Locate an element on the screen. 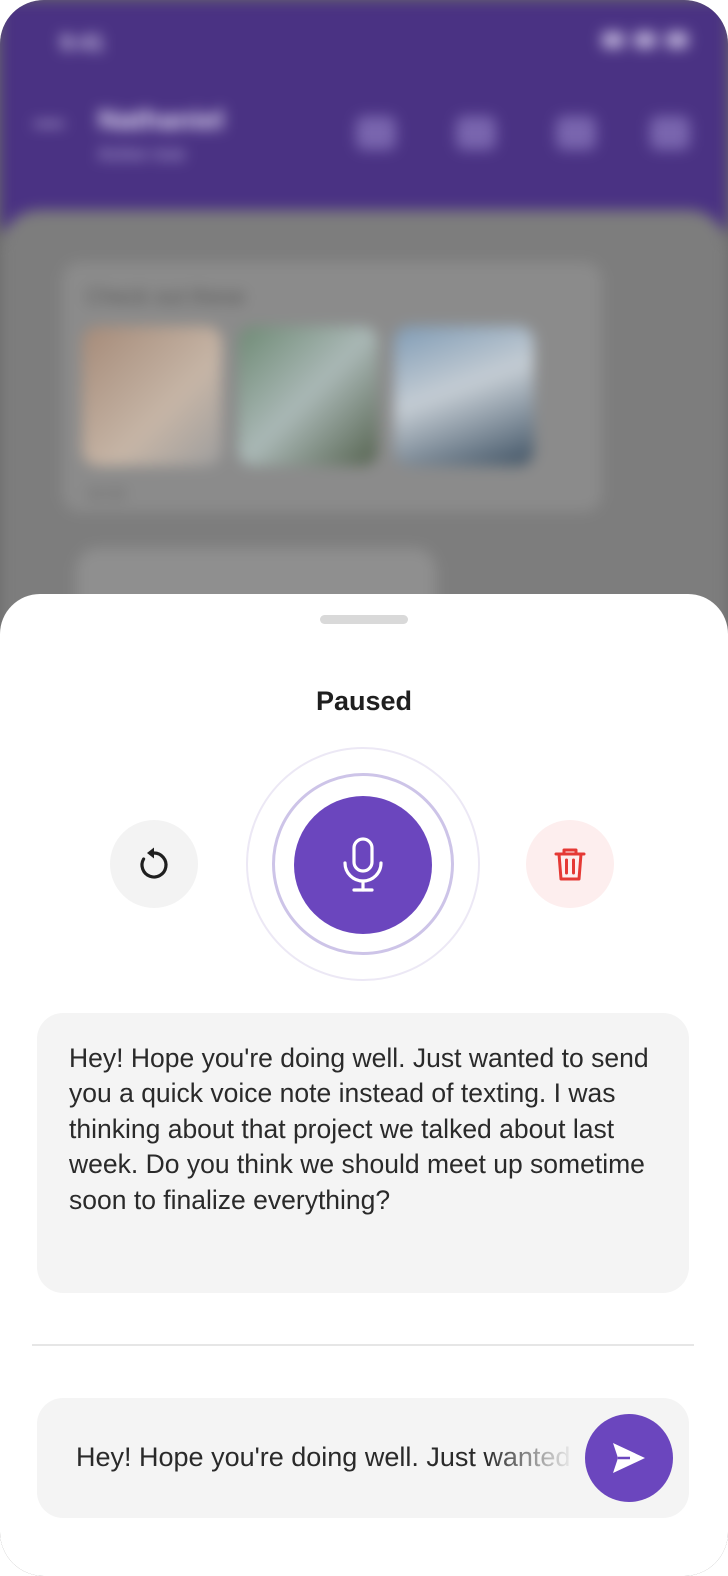 The image size is (728, 1576). trash-icon is located at coordinates (570, 864).